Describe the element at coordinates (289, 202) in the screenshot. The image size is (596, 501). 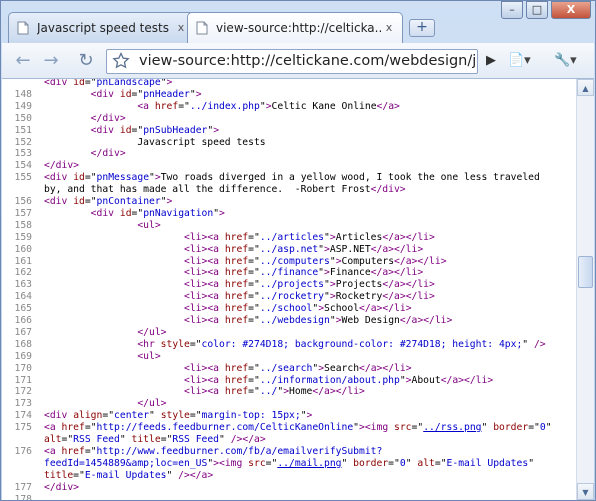
I see `source-line: 156 <div id="pnContainer">` at that location.